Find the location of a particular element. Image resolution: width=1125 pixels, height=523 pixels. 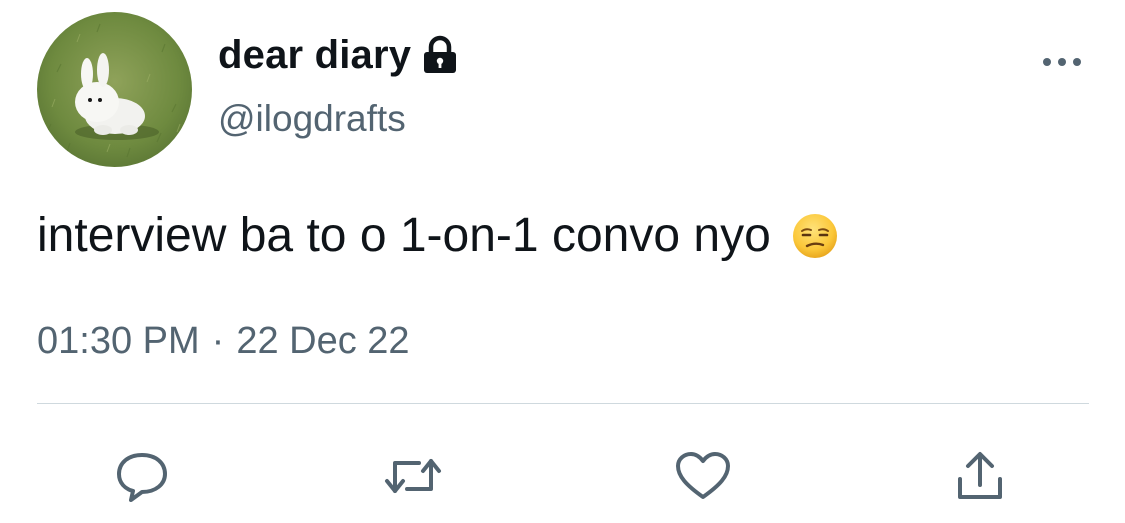

avatar is located at coordinates (114, 89).